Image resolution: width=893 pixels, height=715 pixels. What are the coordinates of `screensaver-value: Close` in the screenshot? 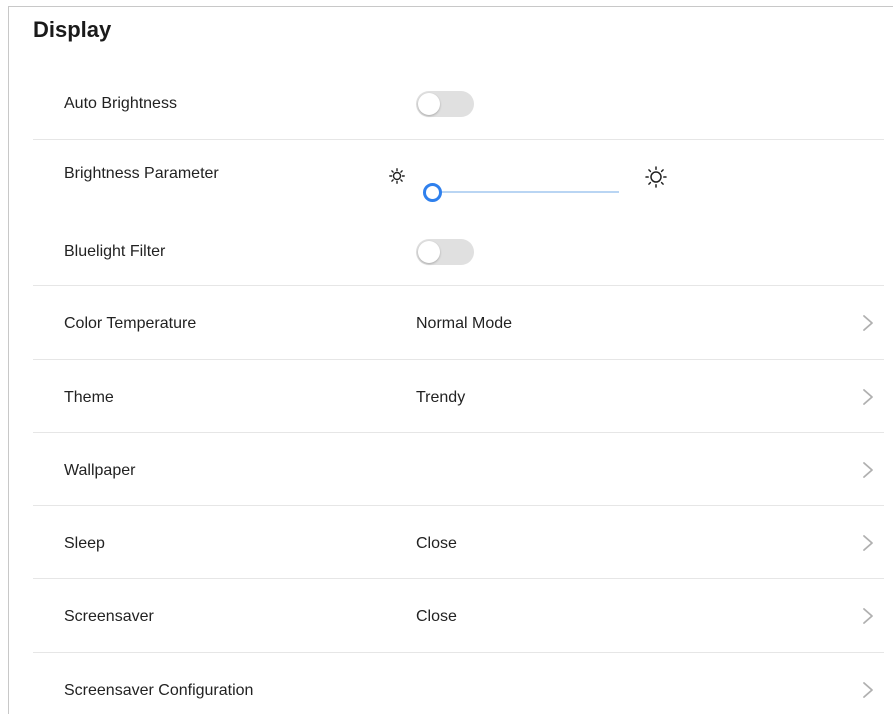 It's located at (436, 616).